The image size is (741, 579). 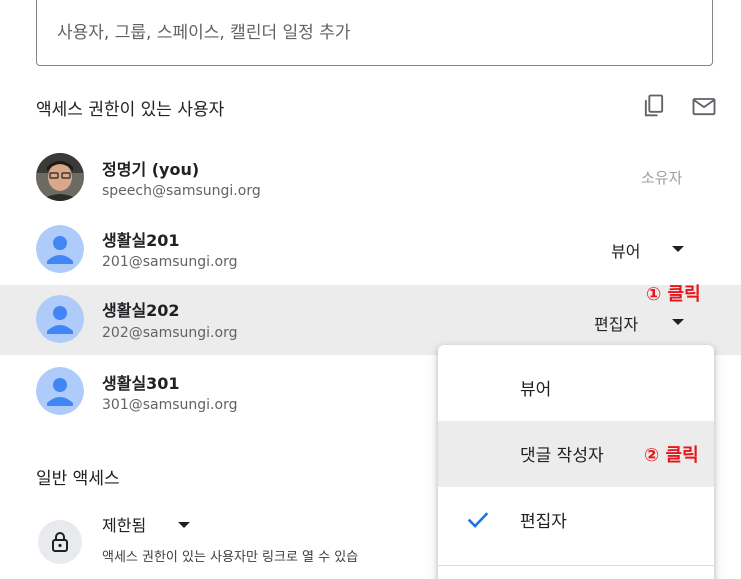 What do you see at coordinates (141, 310) in the screenshot?
I see `user-name: 생활실202` at bounding box center [141, 310].